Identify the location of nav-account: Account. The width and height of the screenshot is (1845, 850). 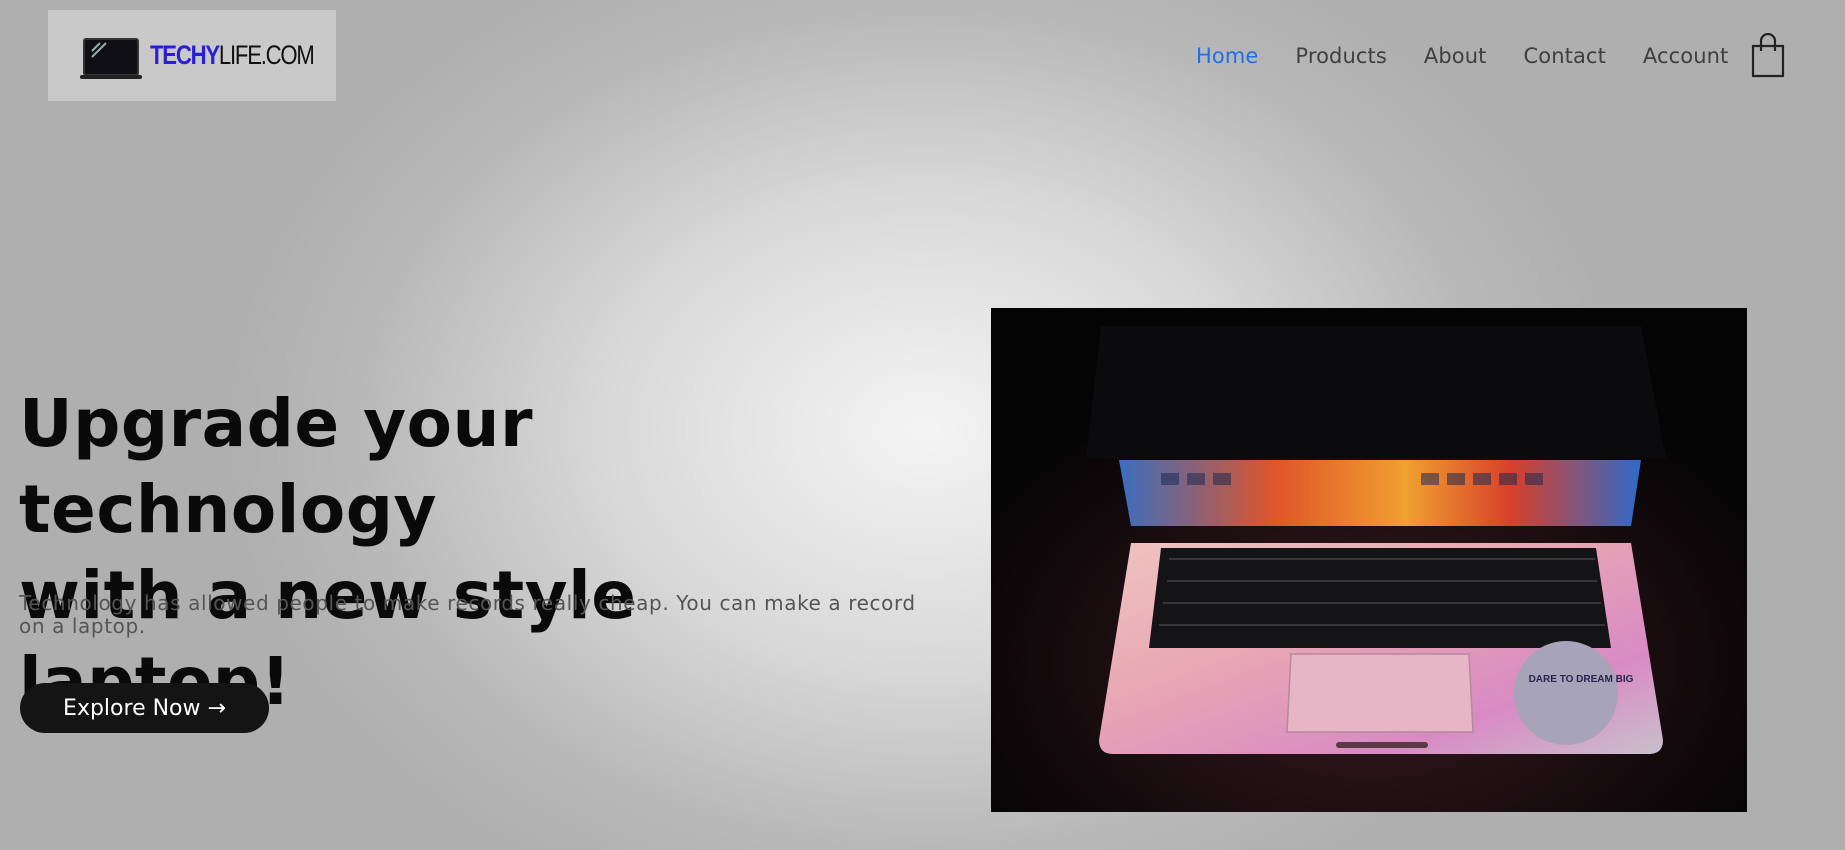
(1686, 56).